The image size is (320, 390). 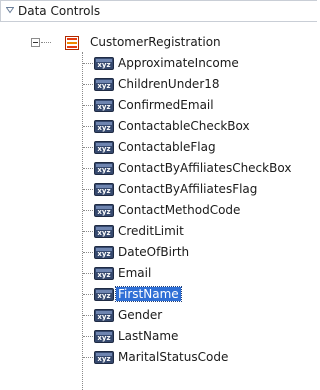 I want to click on collapse-triangle-icon, so click(x=10, y=10).